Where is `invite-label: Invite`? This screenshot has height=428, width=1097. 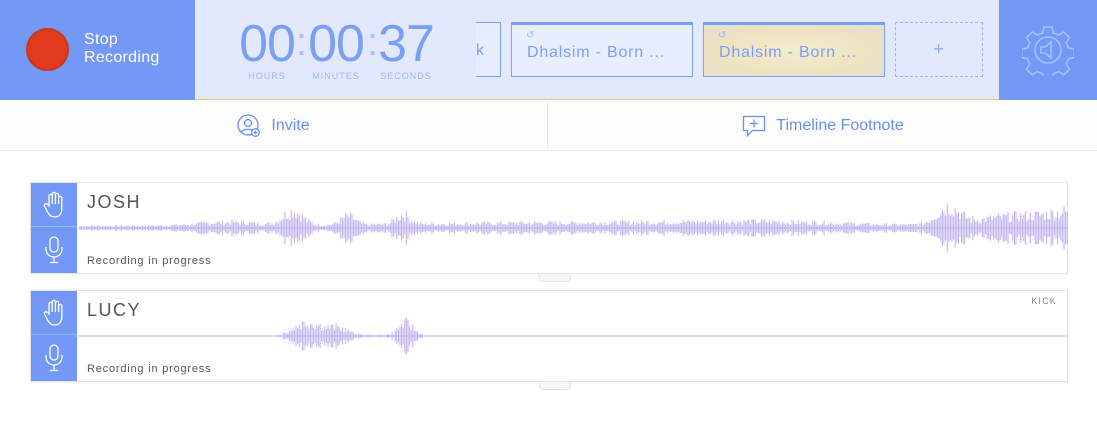
invite-label: Invite is located at coordinates (290, 125).